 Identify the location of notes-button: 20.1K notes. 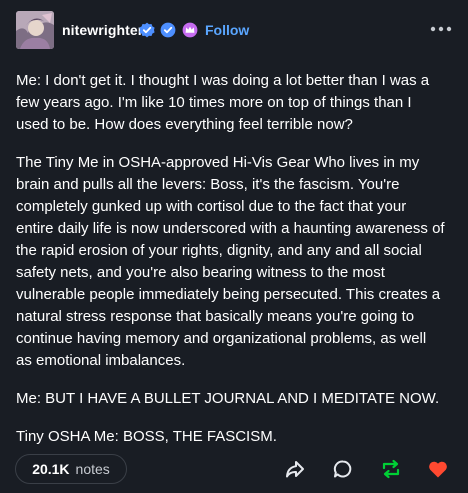
(71, 469).